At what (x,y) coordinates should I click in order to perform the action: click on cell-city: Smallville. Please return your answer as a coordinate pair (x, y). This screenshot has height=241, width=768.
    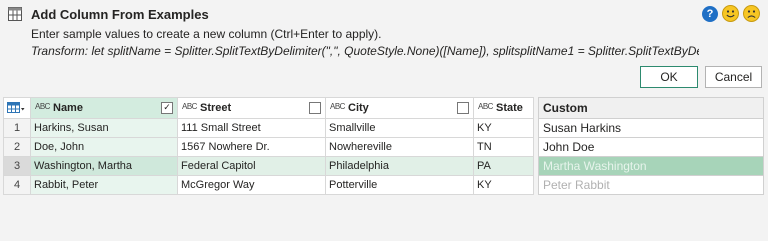
    Looking at the image, I should click on (399, 128).